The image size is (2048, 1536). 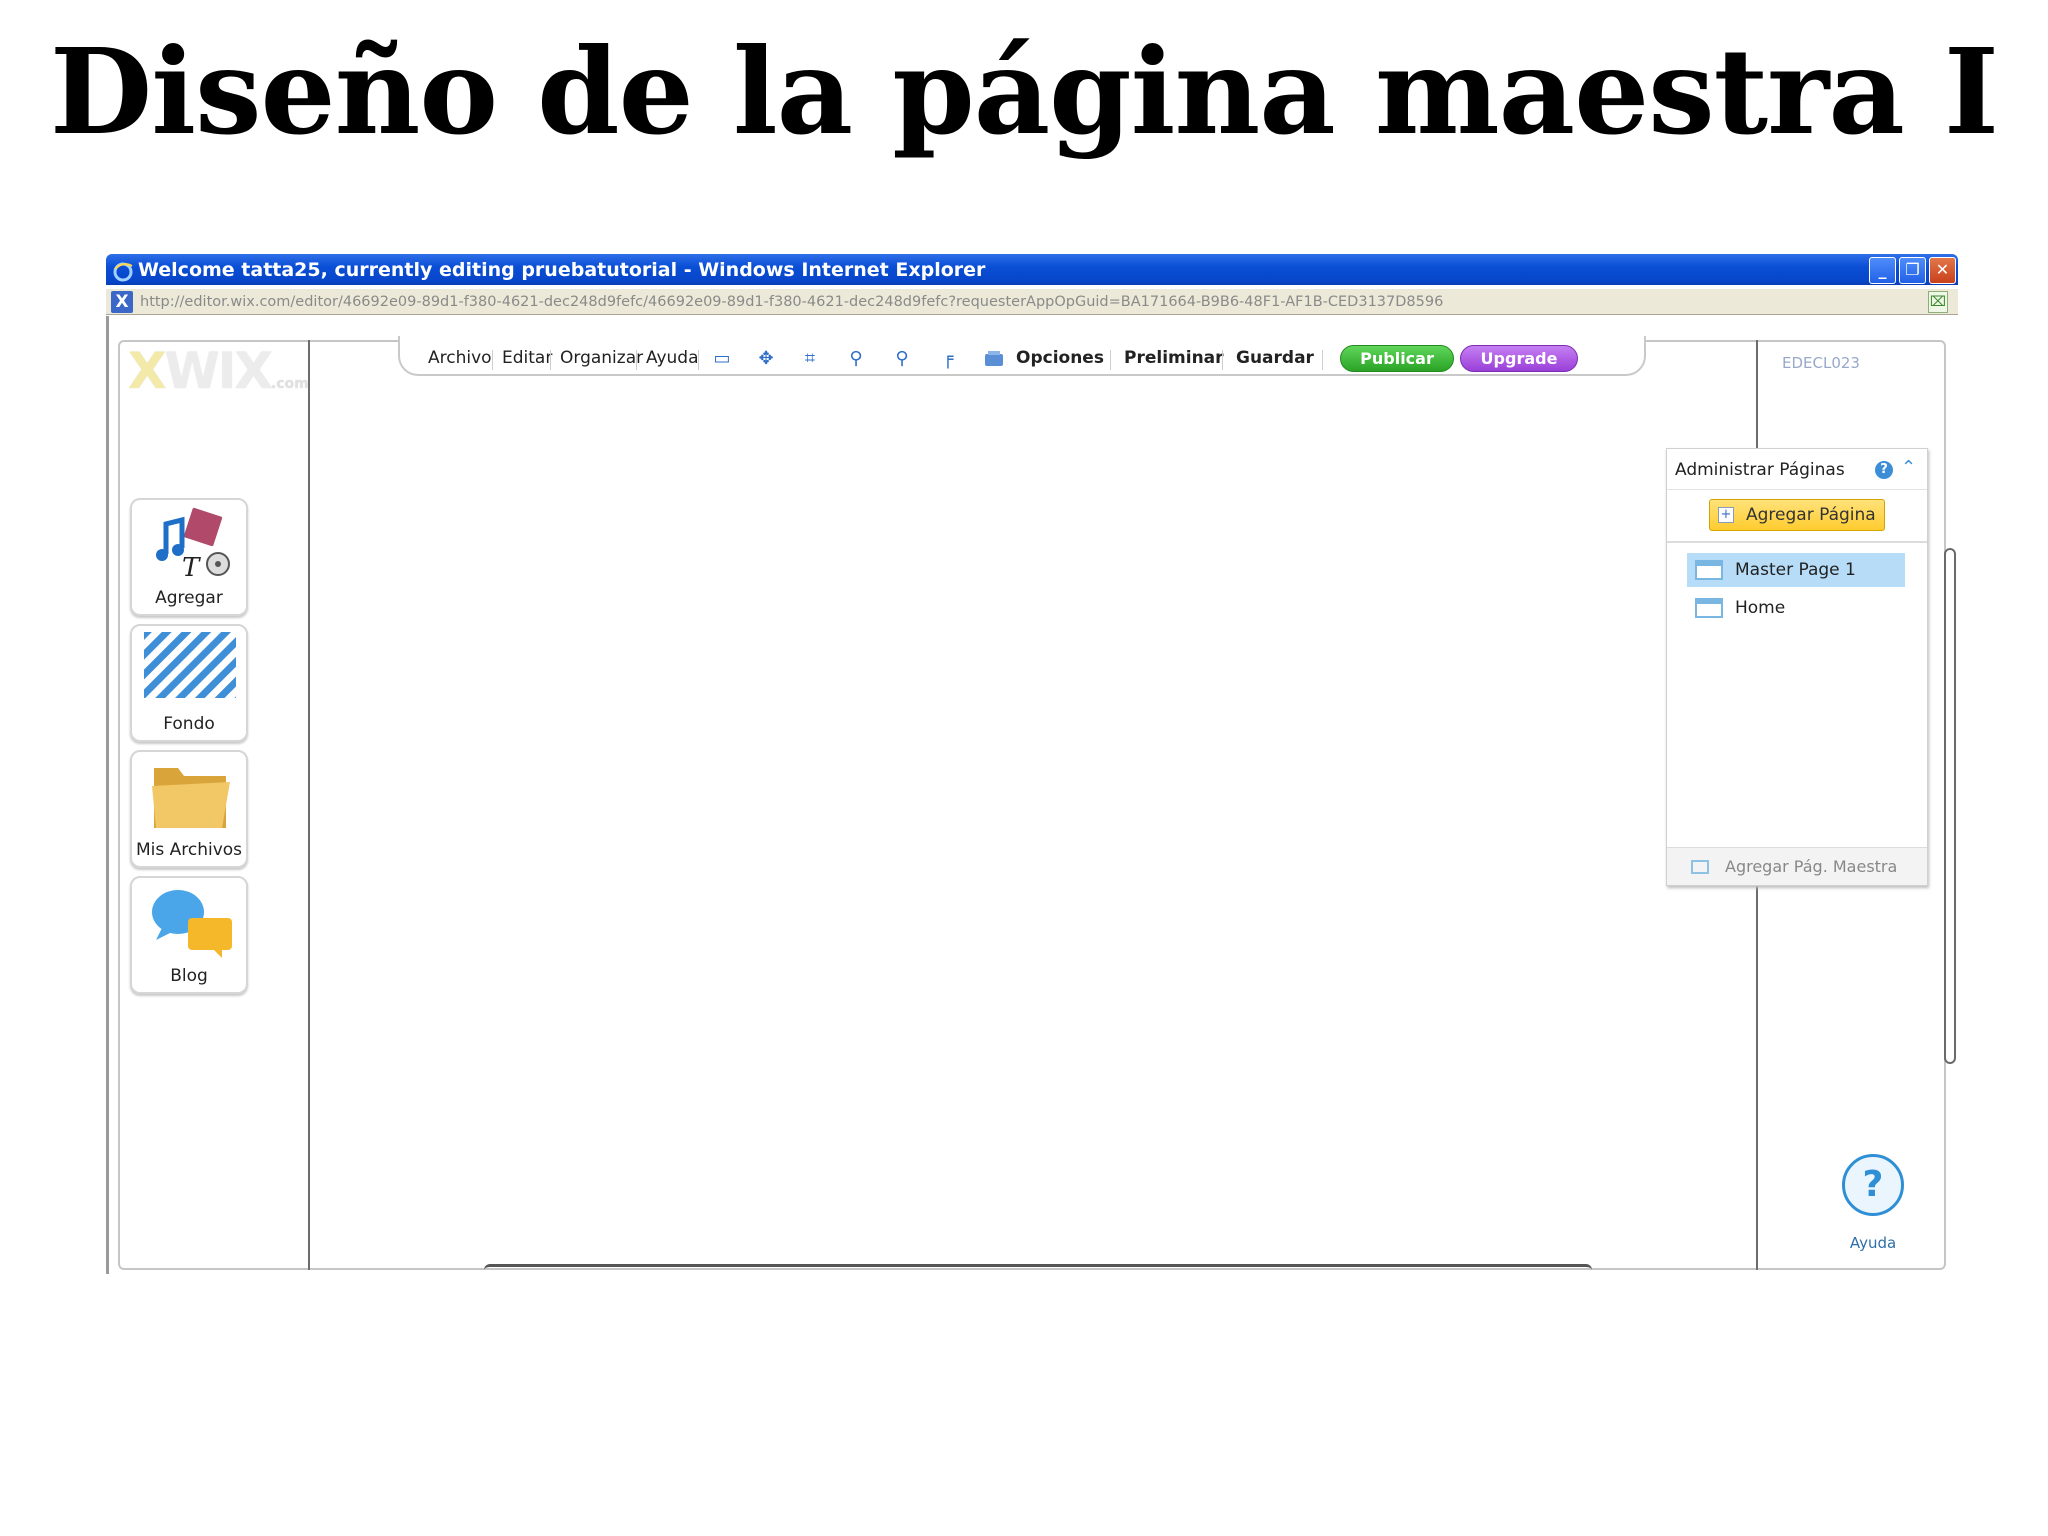 What do you see at coordinates (189, 976) in the screenshot?
I see `blog-tool-label: Blog` at bounding box center [189, 976].